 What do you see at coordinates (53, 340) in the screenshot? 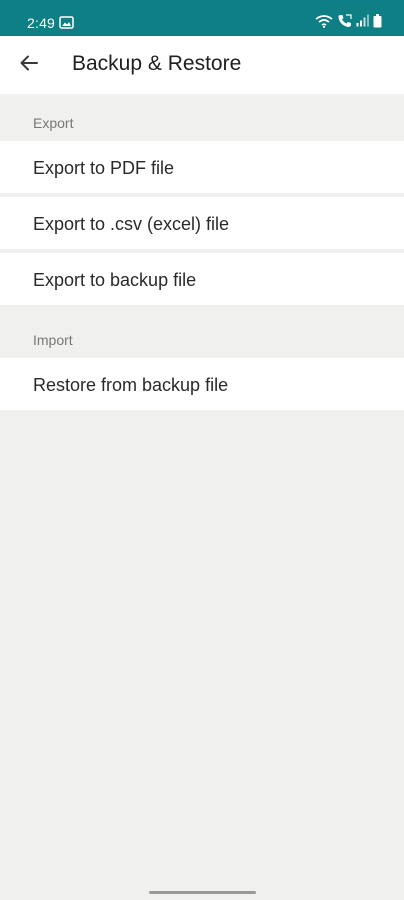
I see `section-header-import: Import` at bounding box center [53, 340].